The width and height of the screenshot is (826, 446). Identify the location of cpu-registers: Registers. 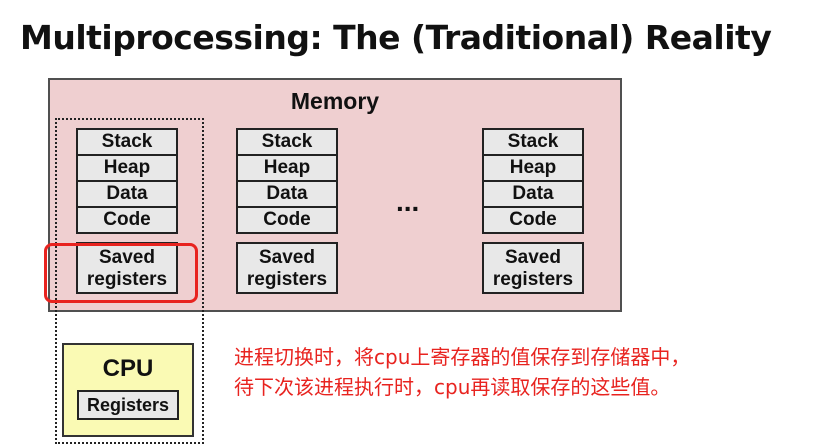
(128, 405).